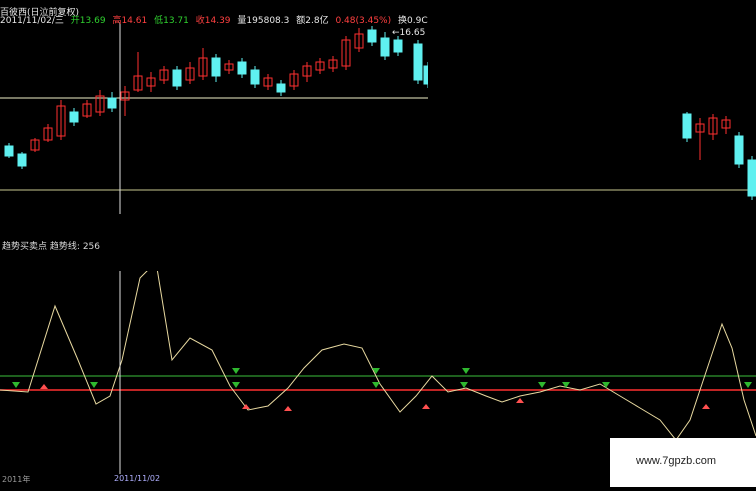 This screenshot has width=756, height=491. What do you see at coordinates (64, 247) in the screenshot?
I see `indicator-line-label: 趋势线:` at bounding box center [64, 247].